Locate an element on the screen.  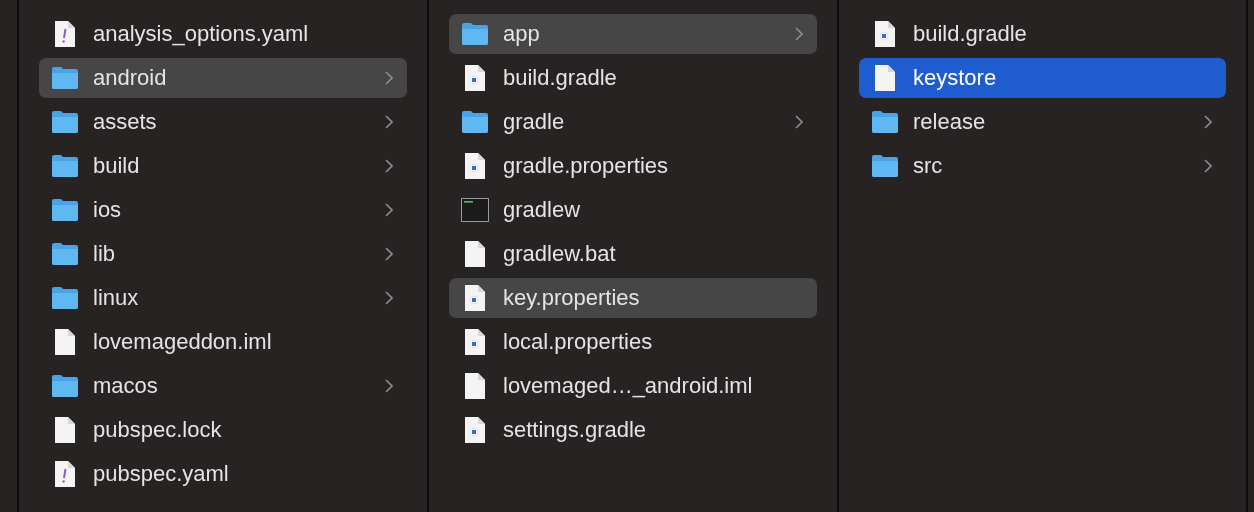
file-name: assets is located at coordinates (125, 122).